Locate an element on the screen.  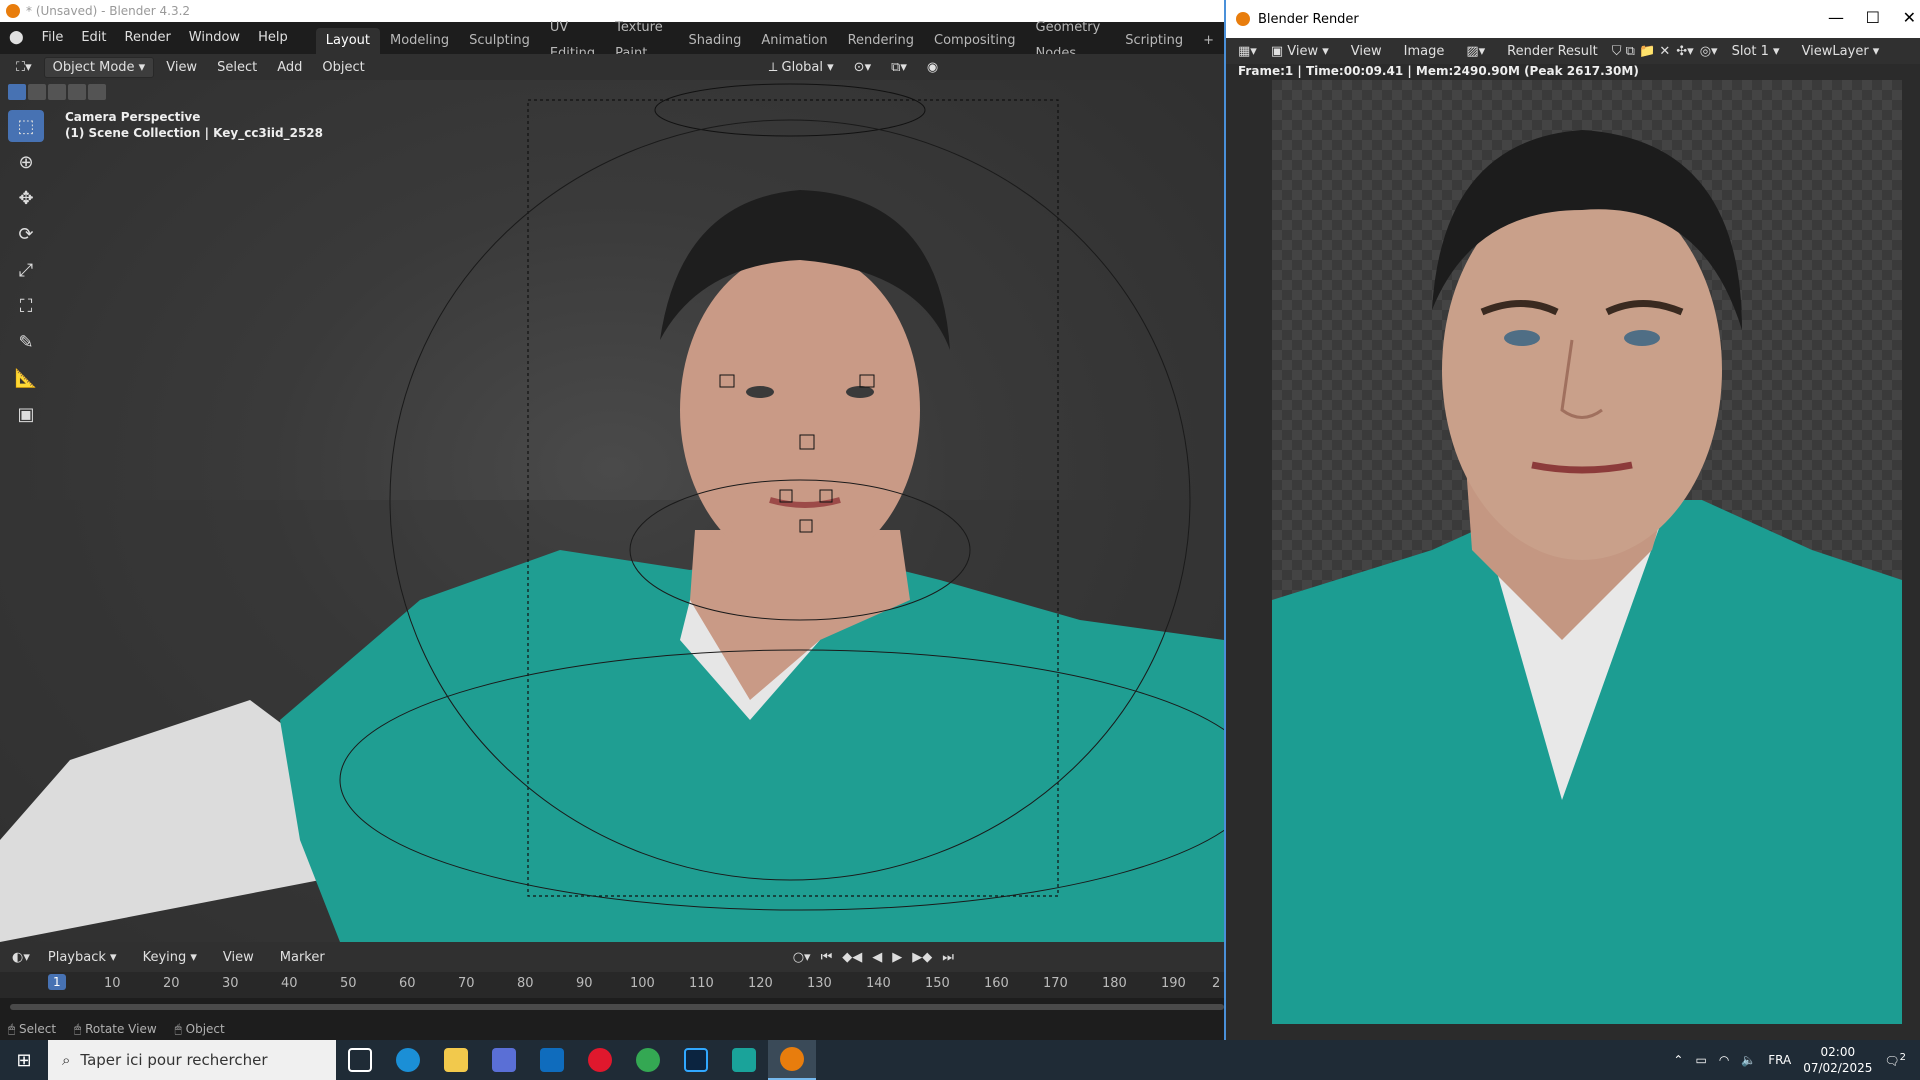
tab-shading: Shading is located at coordinates (715, 41).